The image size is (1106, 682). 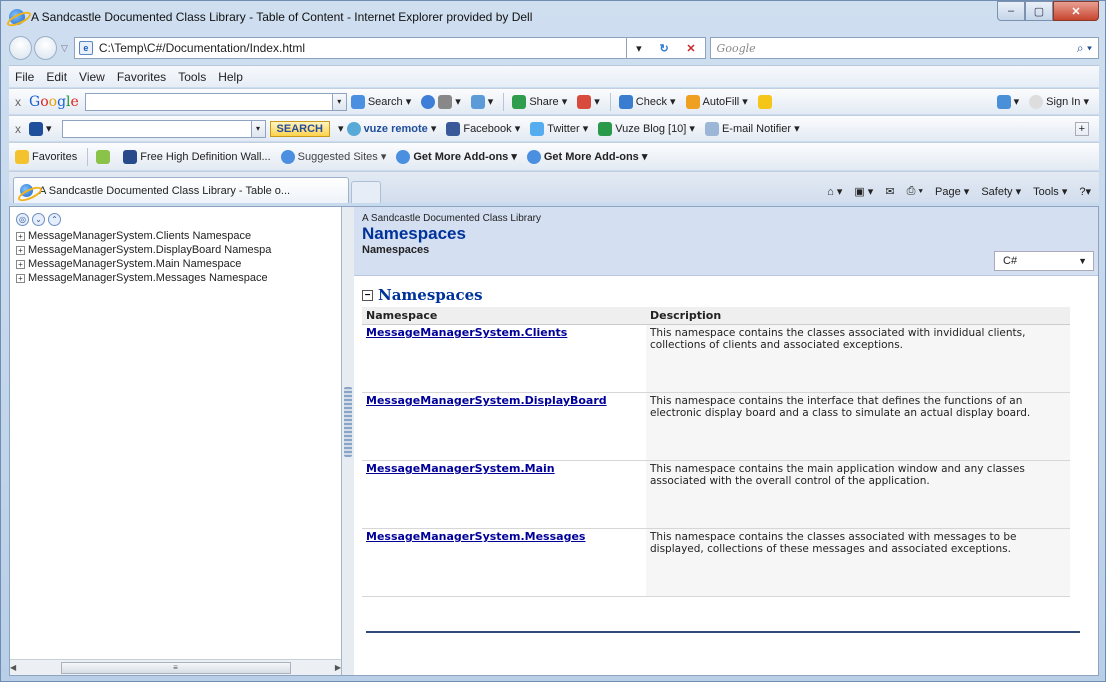 I want to click on search-icon: ⌕ ▾, so click(x=1084, y=48).